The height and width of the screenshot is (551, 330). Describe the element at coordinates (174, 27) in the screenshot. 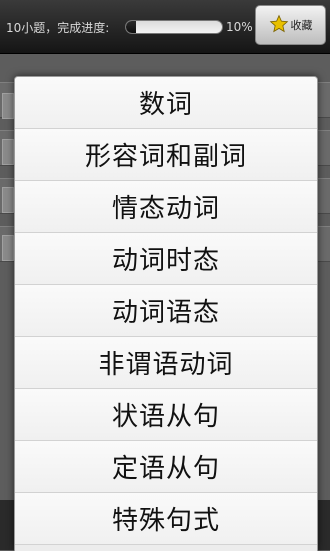

I see `progress-bar` at that location.